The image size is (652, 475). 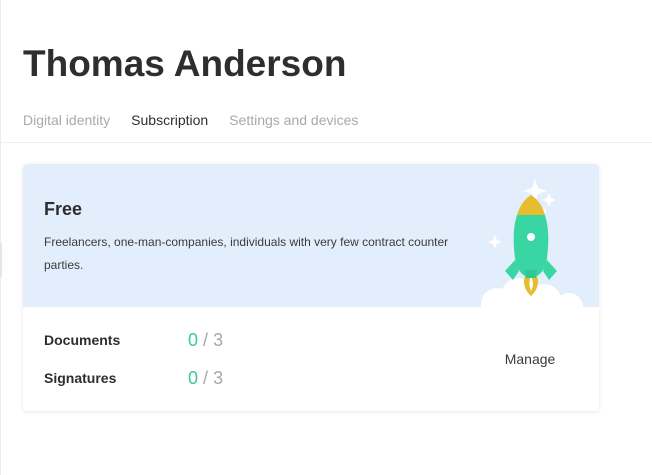 I want to click on signatures-limit-count: 3, so click(x=218, y=378).